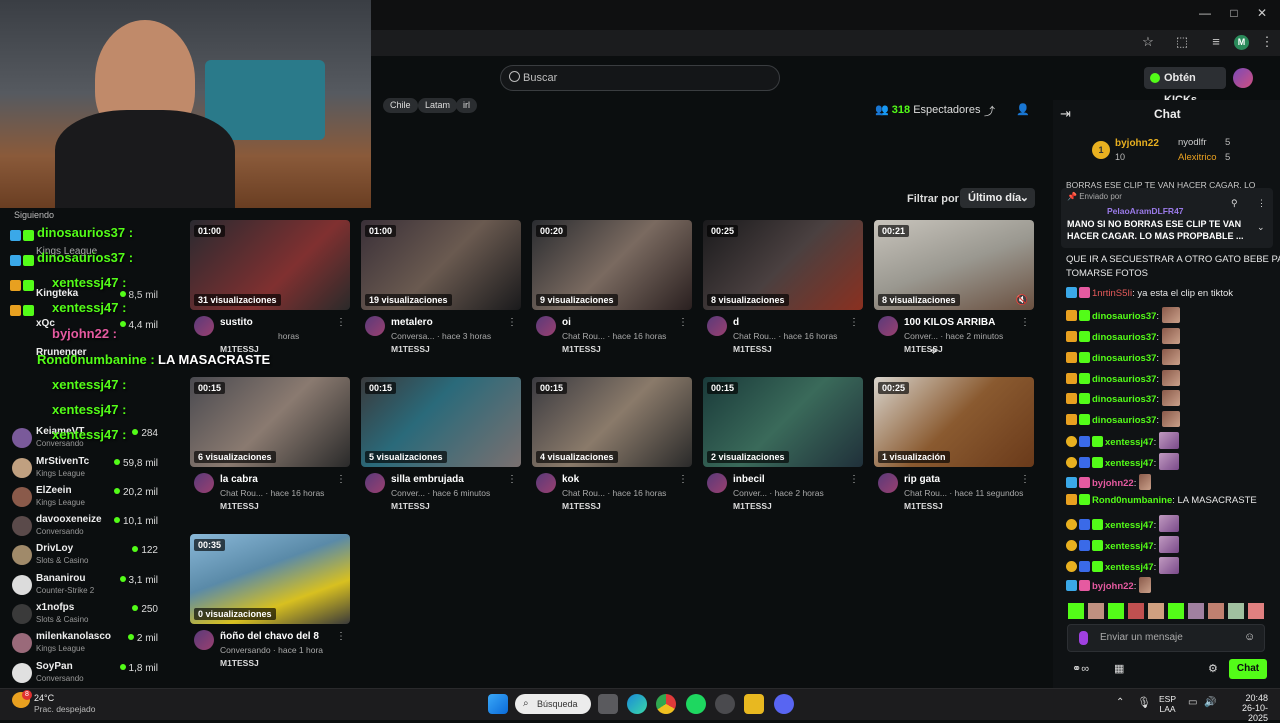  I want to click on language-indicator: ESP LAA, so click(1167, 704).